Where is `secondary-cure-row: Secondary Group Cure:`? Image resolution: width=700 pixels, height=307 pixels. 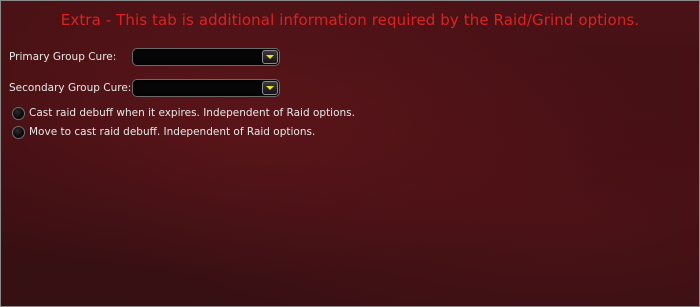 secondary-cure-row: Secondary Group Cure: is located at coordinates (70, 88).